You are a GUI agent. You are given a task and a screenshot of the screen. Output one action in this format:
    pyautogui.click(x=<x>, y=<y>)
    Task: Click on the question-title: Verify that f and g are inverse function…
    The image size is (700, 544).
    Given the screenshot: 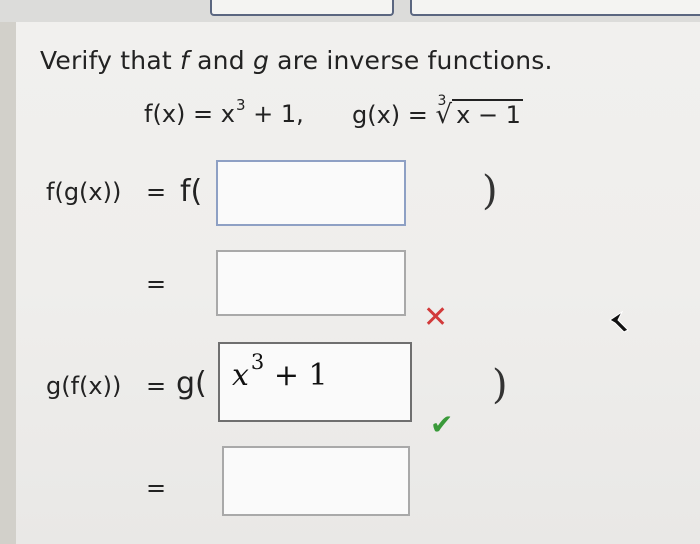 What is the action you would take?
    pyautogui.click(x=296, y=60)
    